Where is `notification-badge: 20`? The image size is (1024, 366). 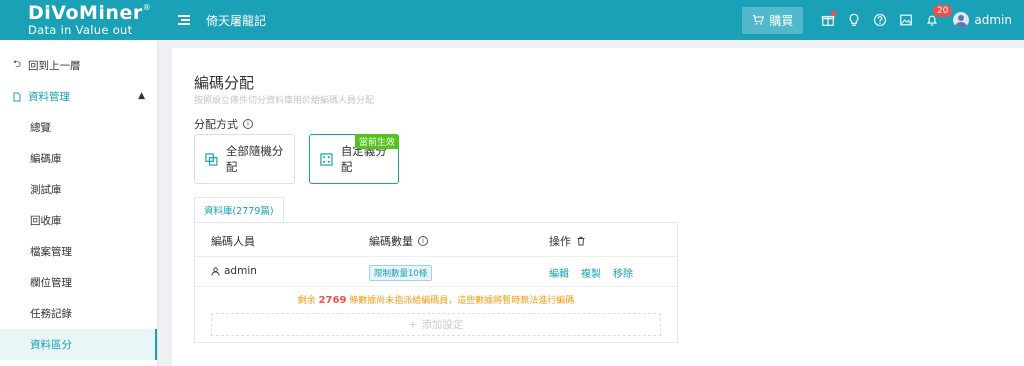 notification-badge: 20 is located at coordinates (942, 11).